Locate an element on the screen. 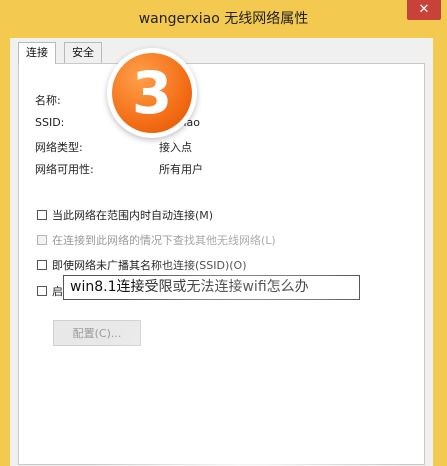 The width and height of the screenshot is (447, 466). tab-bar: 连接 安全 is located at coordinates (218, 53).